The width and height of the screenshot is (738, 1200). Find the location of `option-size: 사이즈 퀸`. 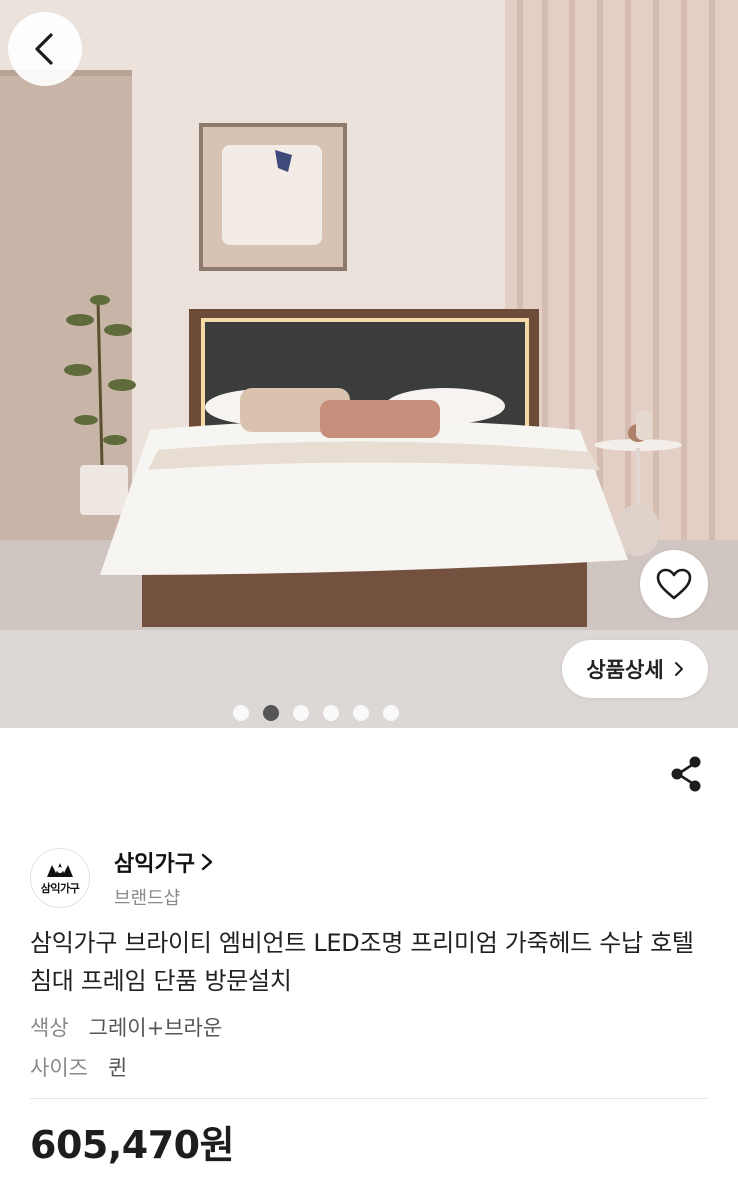

option-size: 사이즈 퀸 is located at coordinates (78, 1067).